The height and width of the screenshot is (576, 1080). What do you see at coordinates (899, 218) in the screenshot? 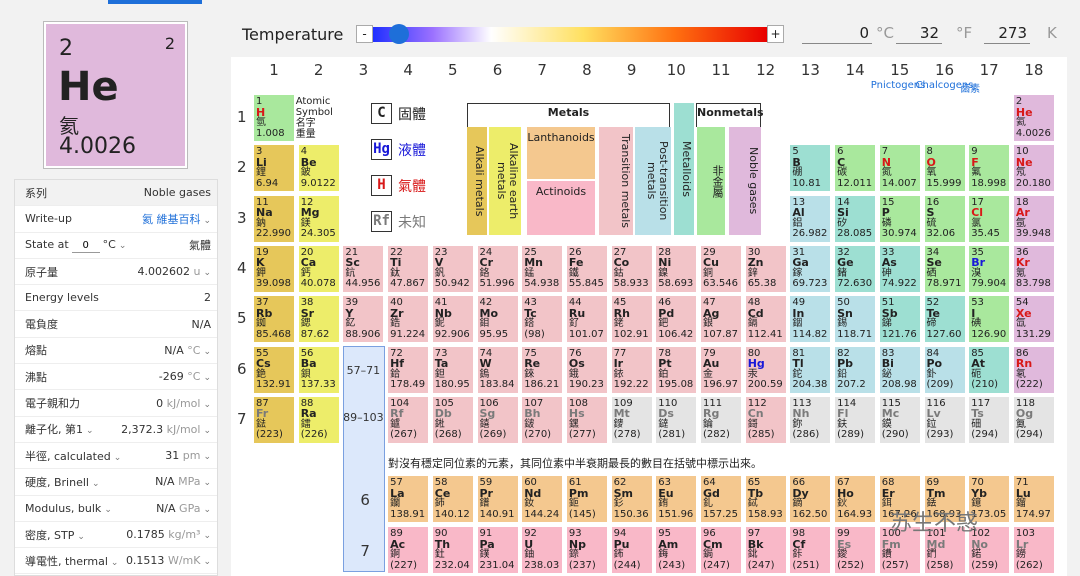
I see `element-p: 15 P 磷 30.974` at bounding box center [899, 218].